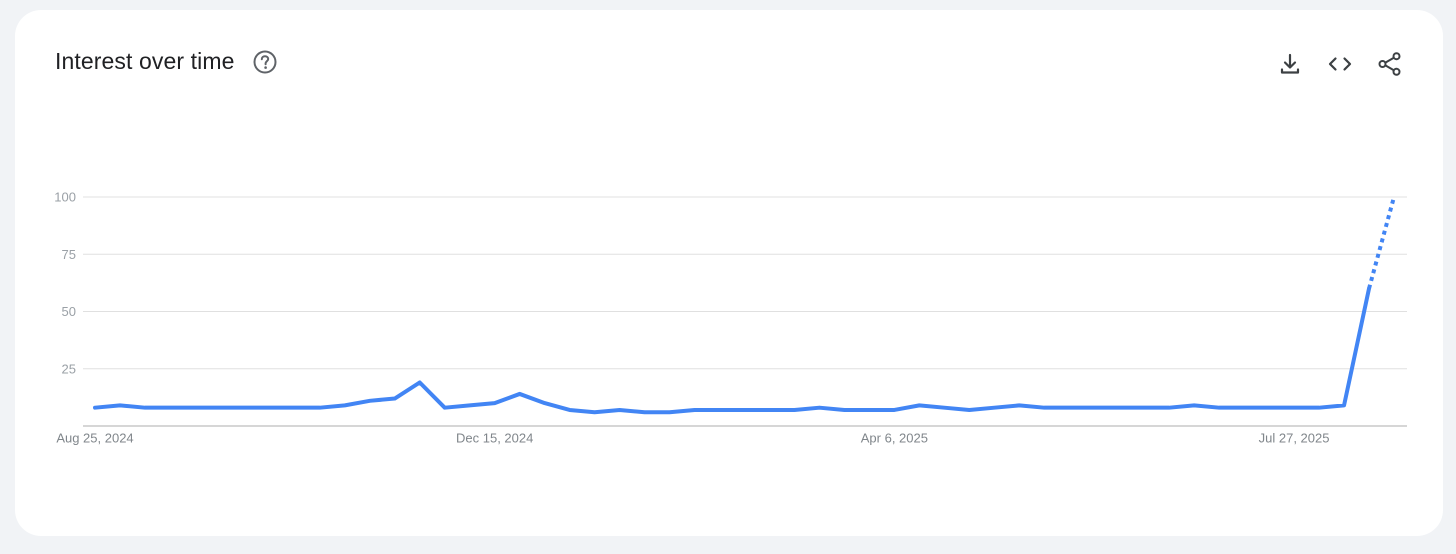 This screenshot has height=554, width=1456. What do you see at coordinates (69, 368) in the screenshot?
I see `y-tick-label-25: 25` at bounding box center [69, 368].